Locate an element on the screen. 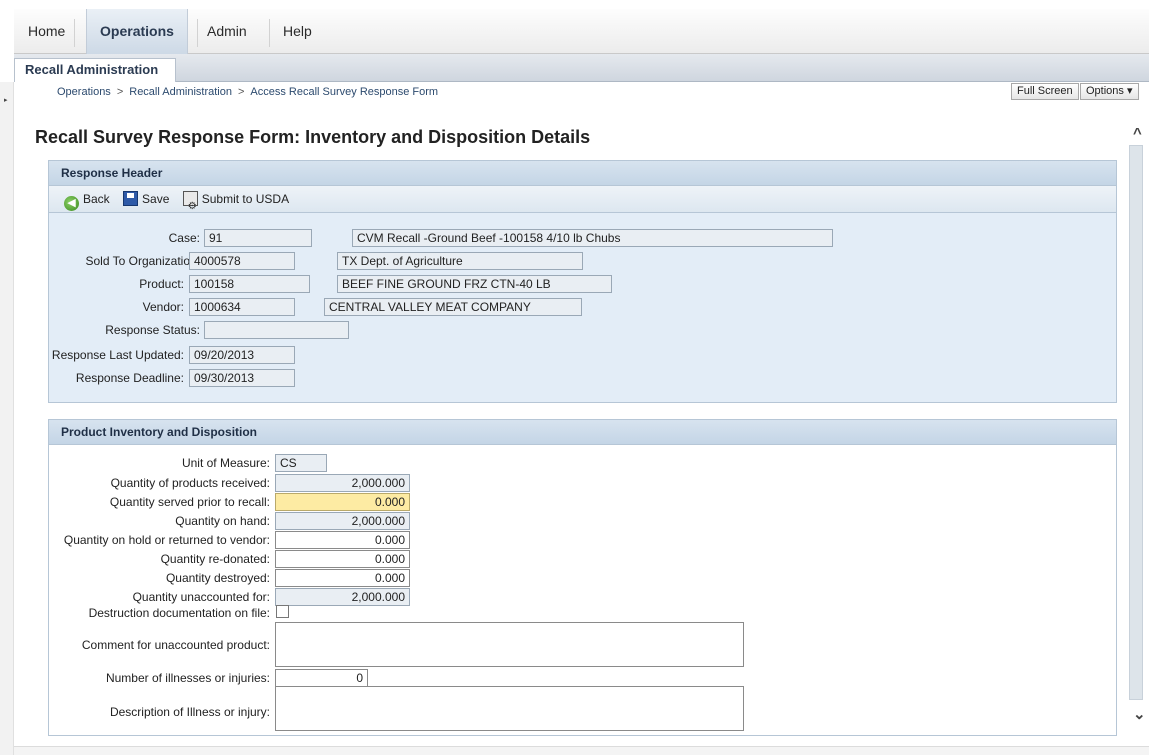  destruction-documentation-label: Destruction documentation on file: is located at coordinates (179, 613).